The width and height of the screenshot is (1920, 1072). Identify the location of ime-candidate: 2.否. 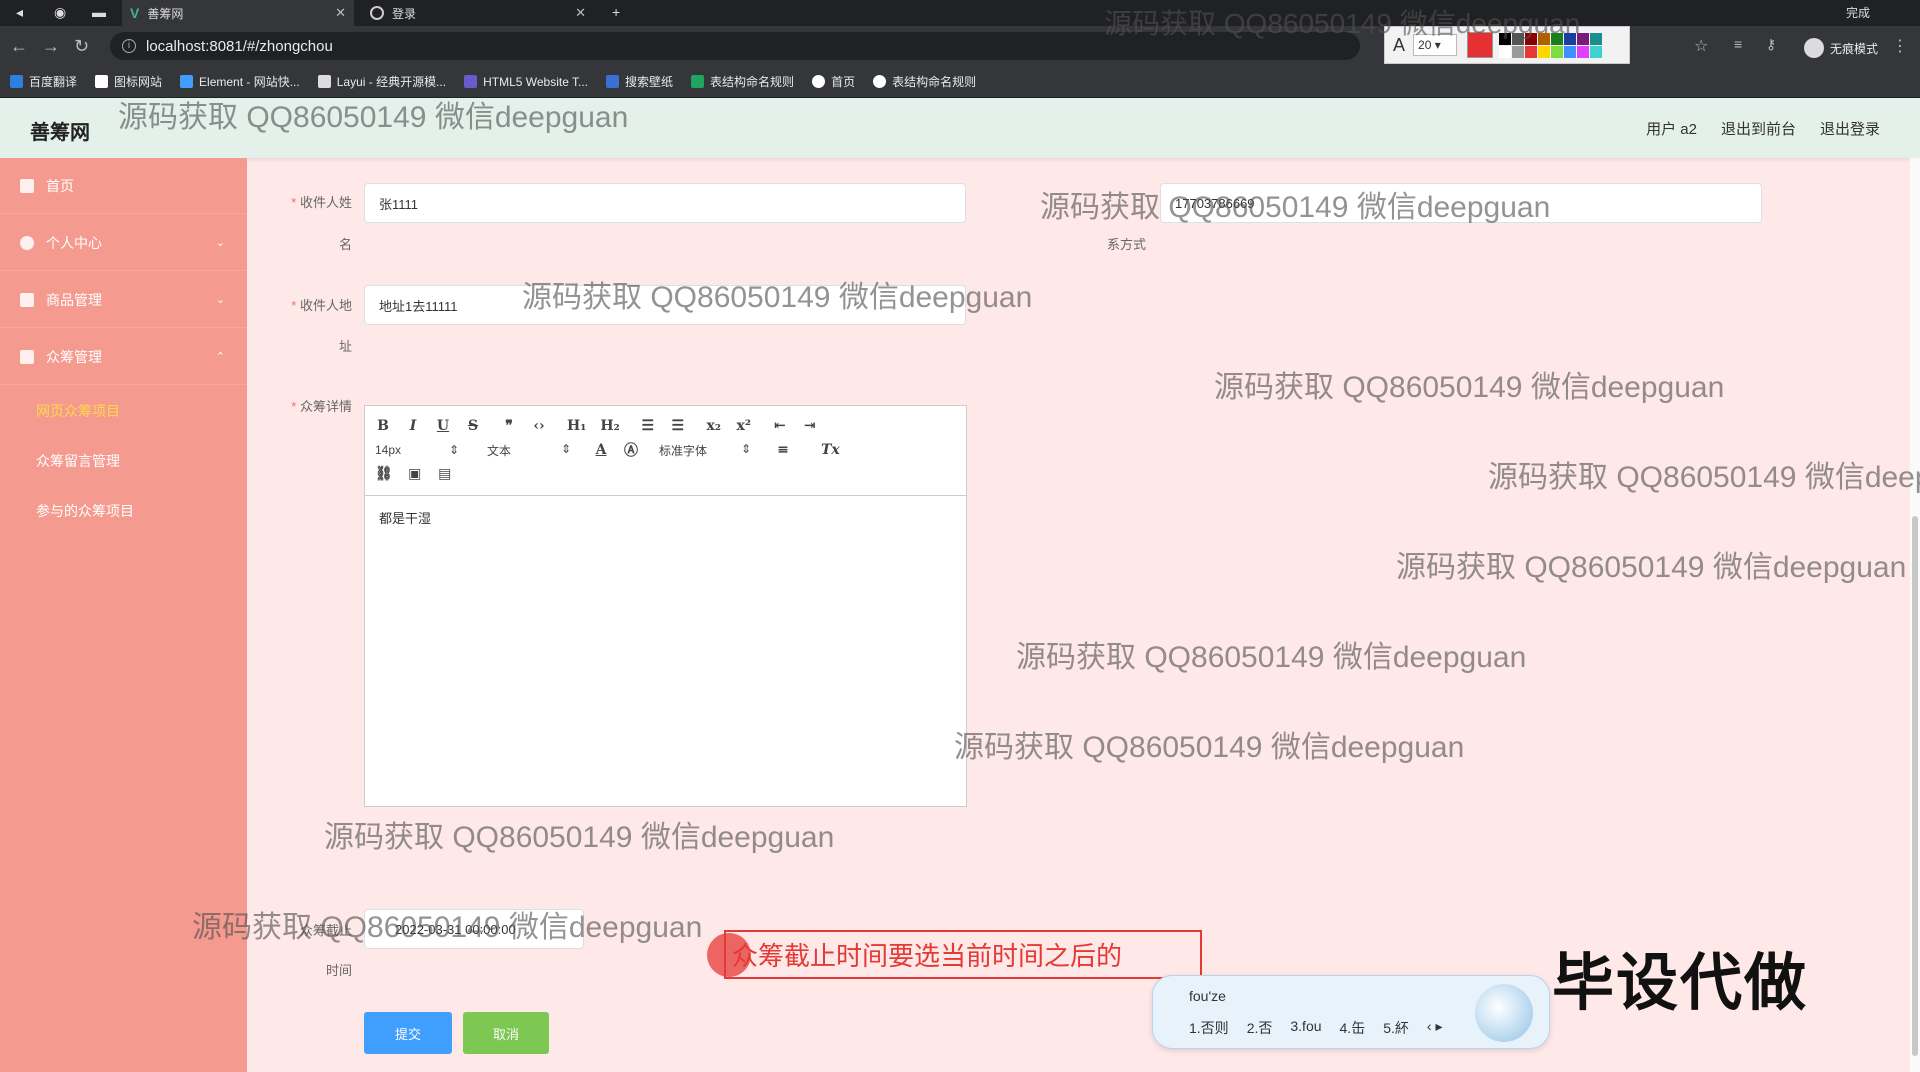
(1260, 1028).